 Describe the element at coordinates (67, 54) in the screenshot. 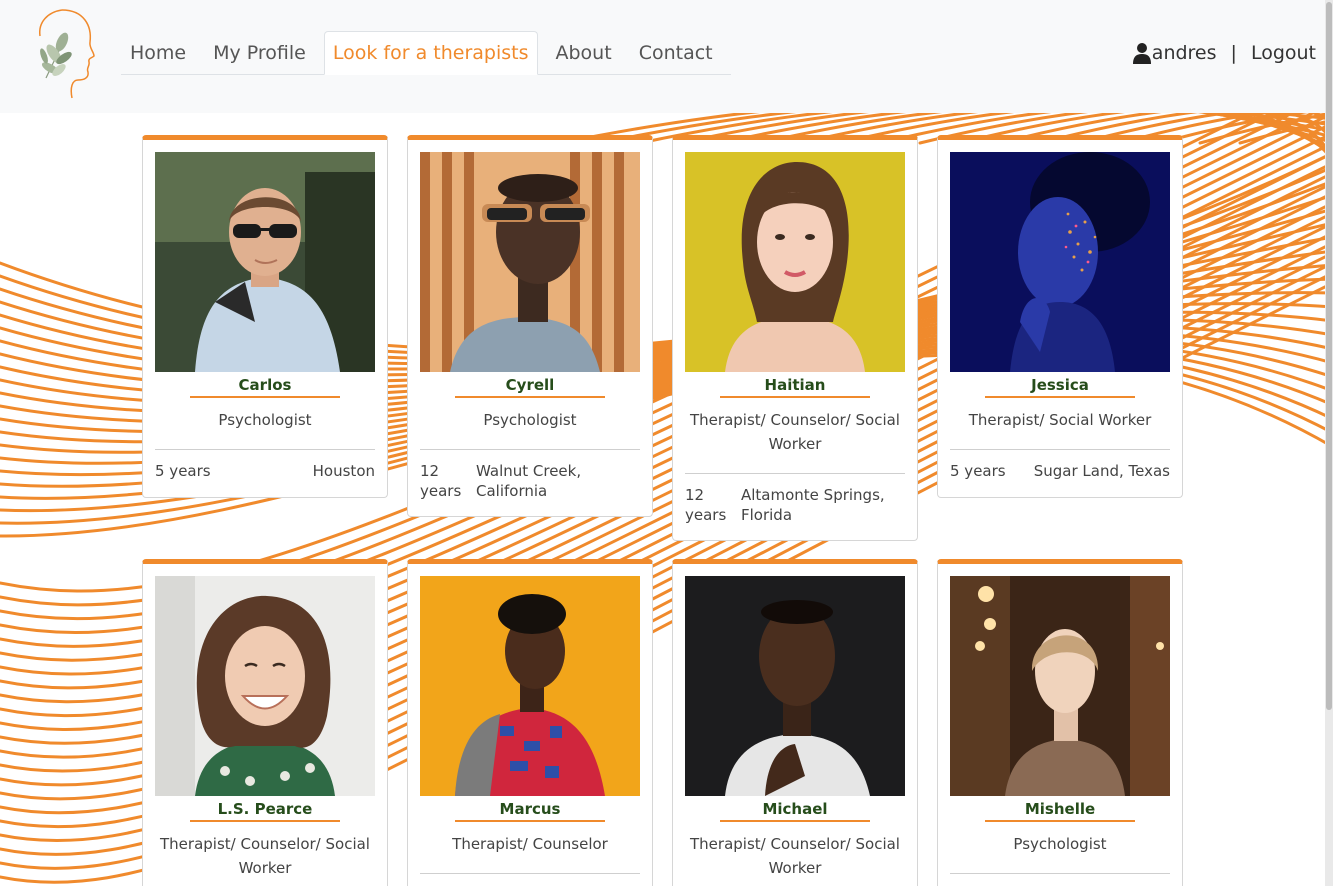

I see `leaf-face-logo-icon` at that location.